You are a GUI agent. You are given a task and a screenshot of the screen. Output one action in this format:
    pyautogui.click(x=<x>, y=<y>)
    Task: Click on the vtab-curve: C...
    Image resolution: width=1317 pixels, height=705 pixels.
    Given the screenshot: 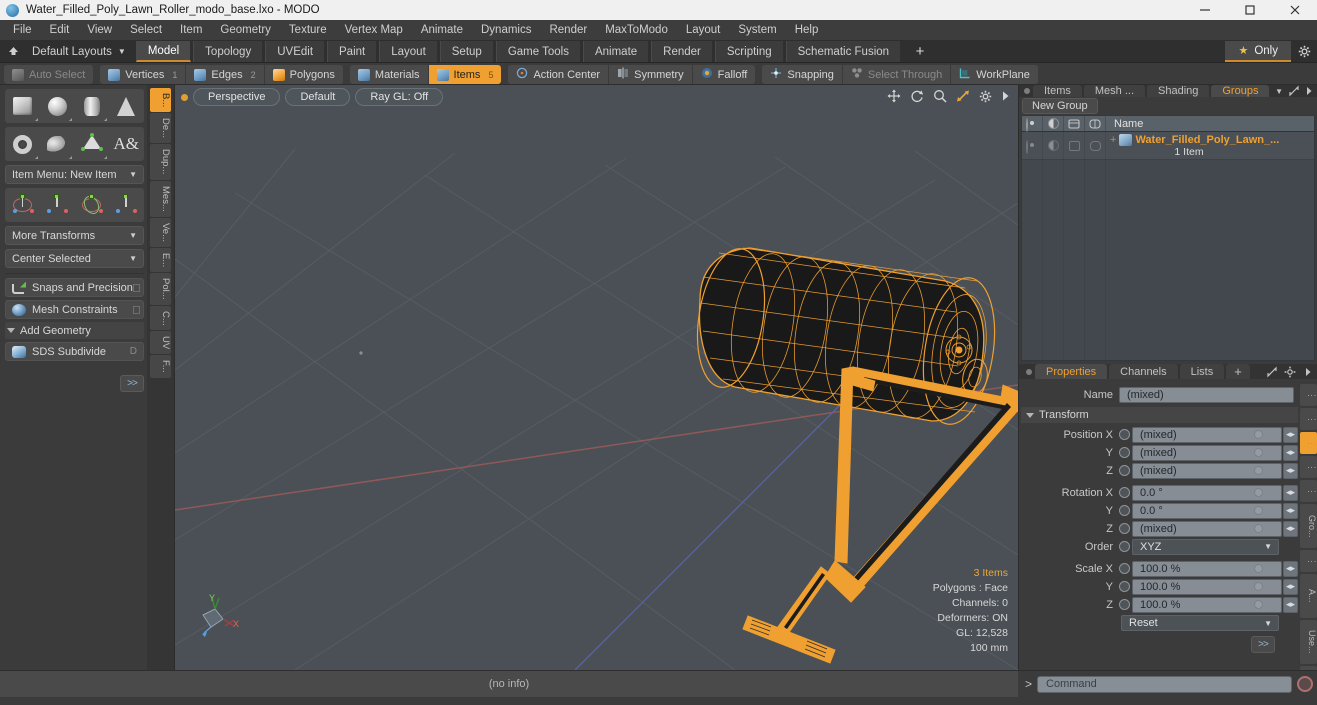 What is the action you would take?
    pyautogui.click(x=160, y=318)
    